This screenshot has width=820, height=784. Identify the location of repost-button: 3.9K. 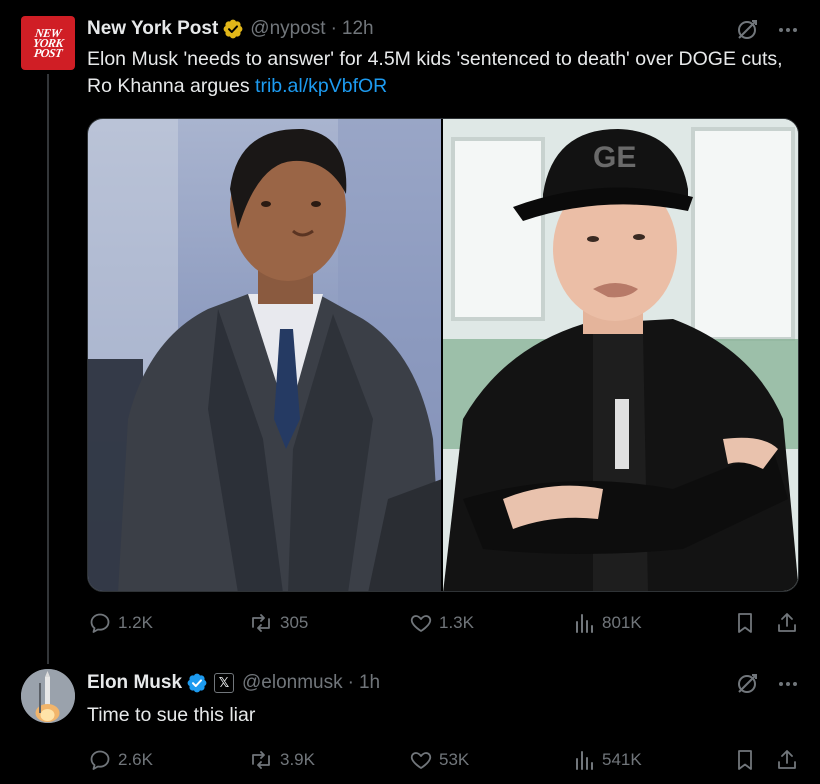
(281, 760).